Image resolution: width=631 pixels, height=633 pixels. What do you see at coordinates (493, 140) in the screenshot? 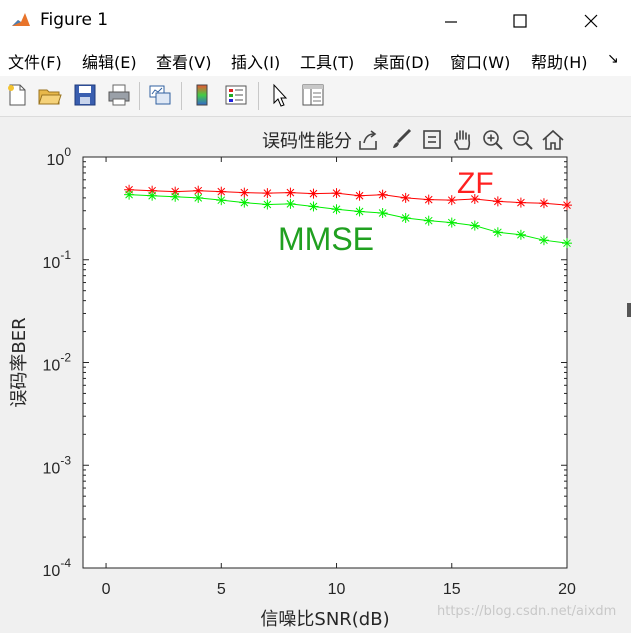
I see `zoom-in-icon` at bounding box center [493, 140].